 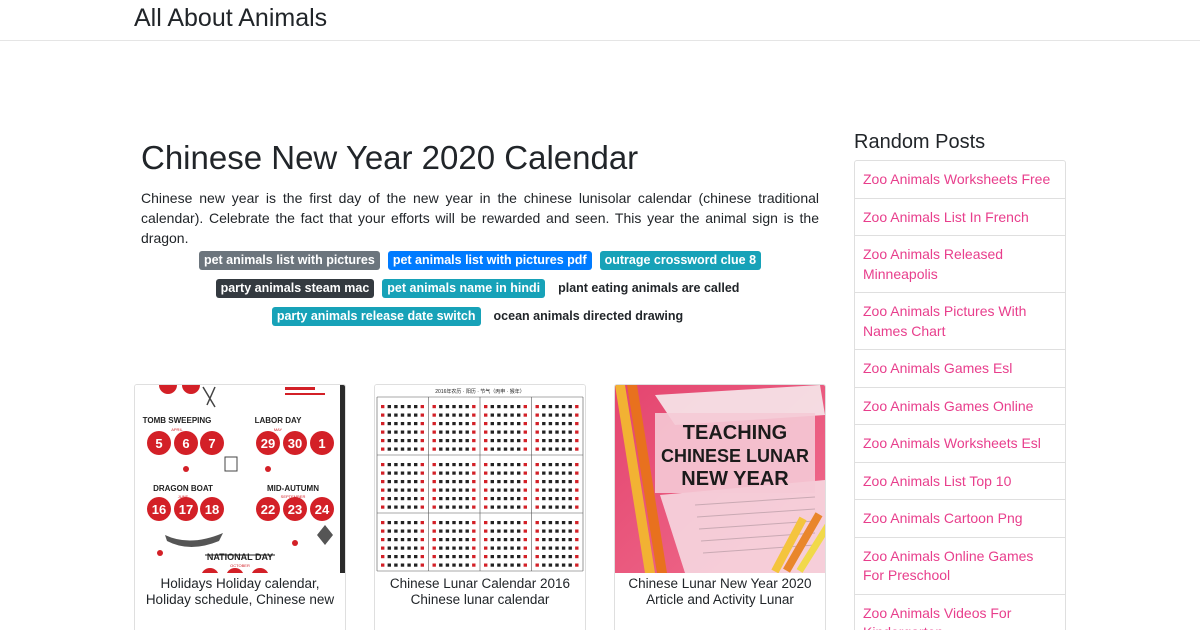 I want to click on sidebar-post-link: Zoo Animals Pictures With Names Chart, so click(x=960, y=321).